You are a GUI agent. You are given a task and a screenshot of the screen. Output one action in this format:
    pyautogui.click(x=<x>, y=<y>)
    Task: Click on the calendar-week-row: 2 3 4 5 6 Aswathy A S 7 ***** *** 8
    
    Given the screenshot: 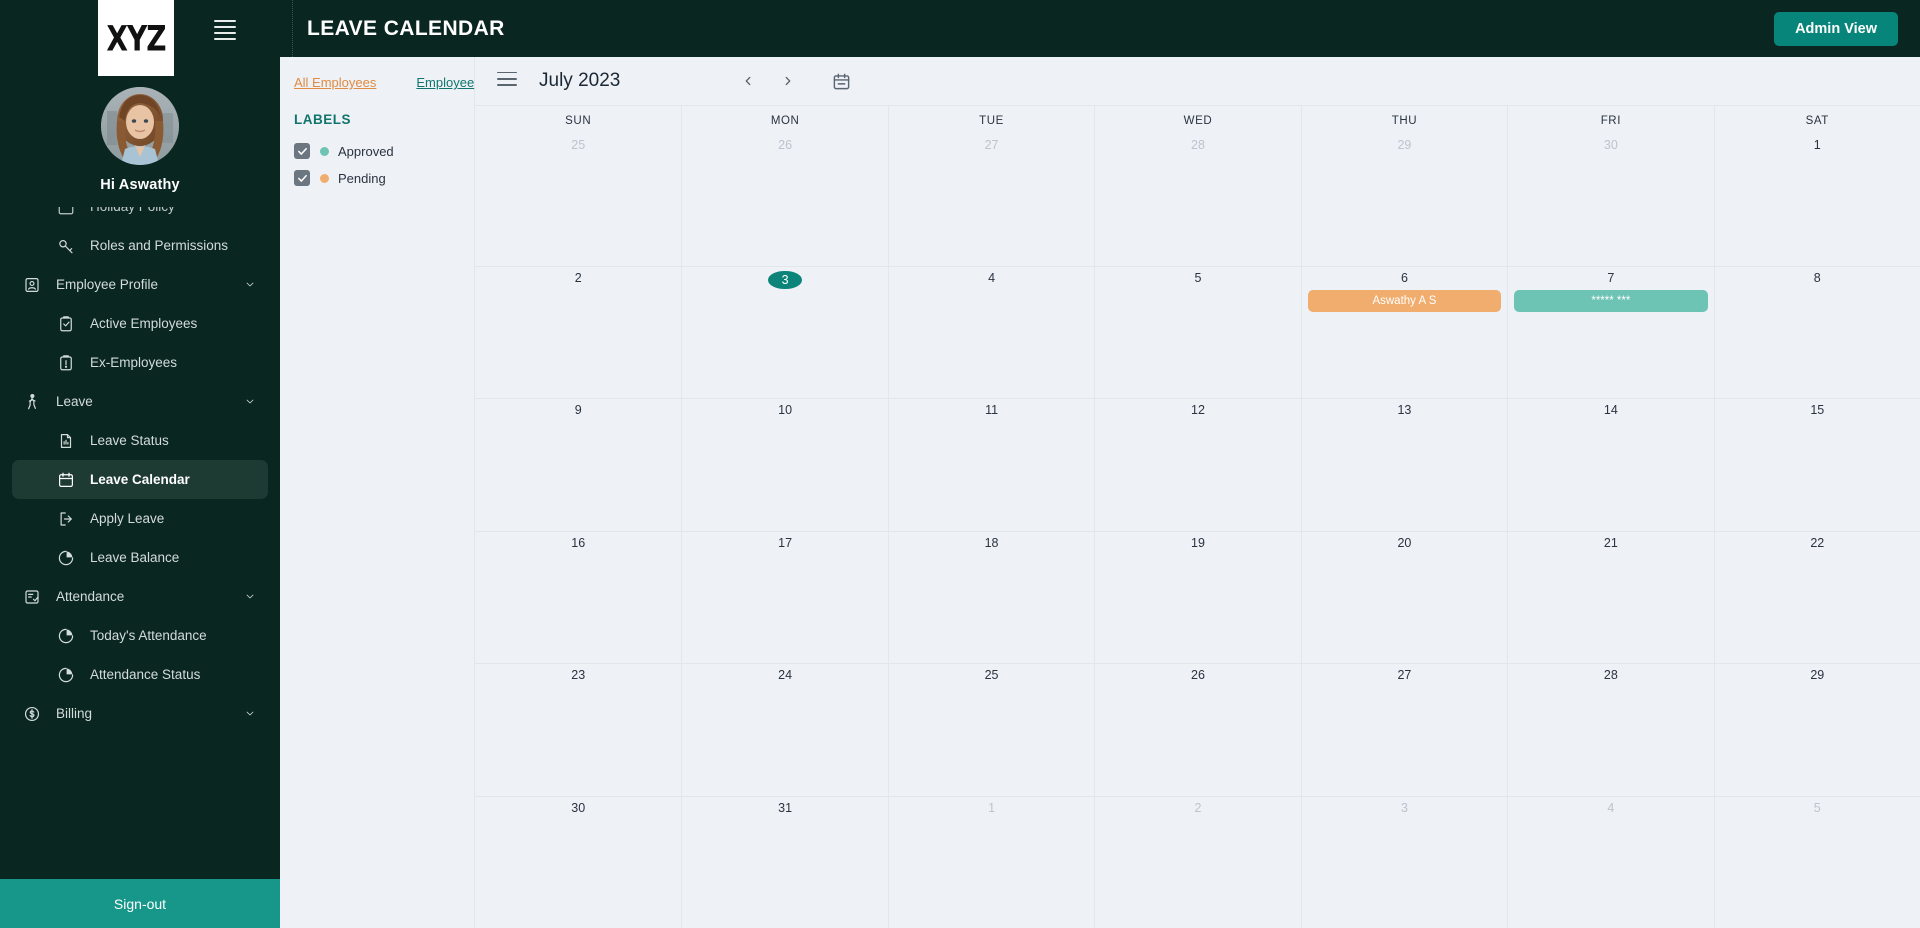 What is the action you would take?
    pyautogui.click(x=1197, y=332)
    